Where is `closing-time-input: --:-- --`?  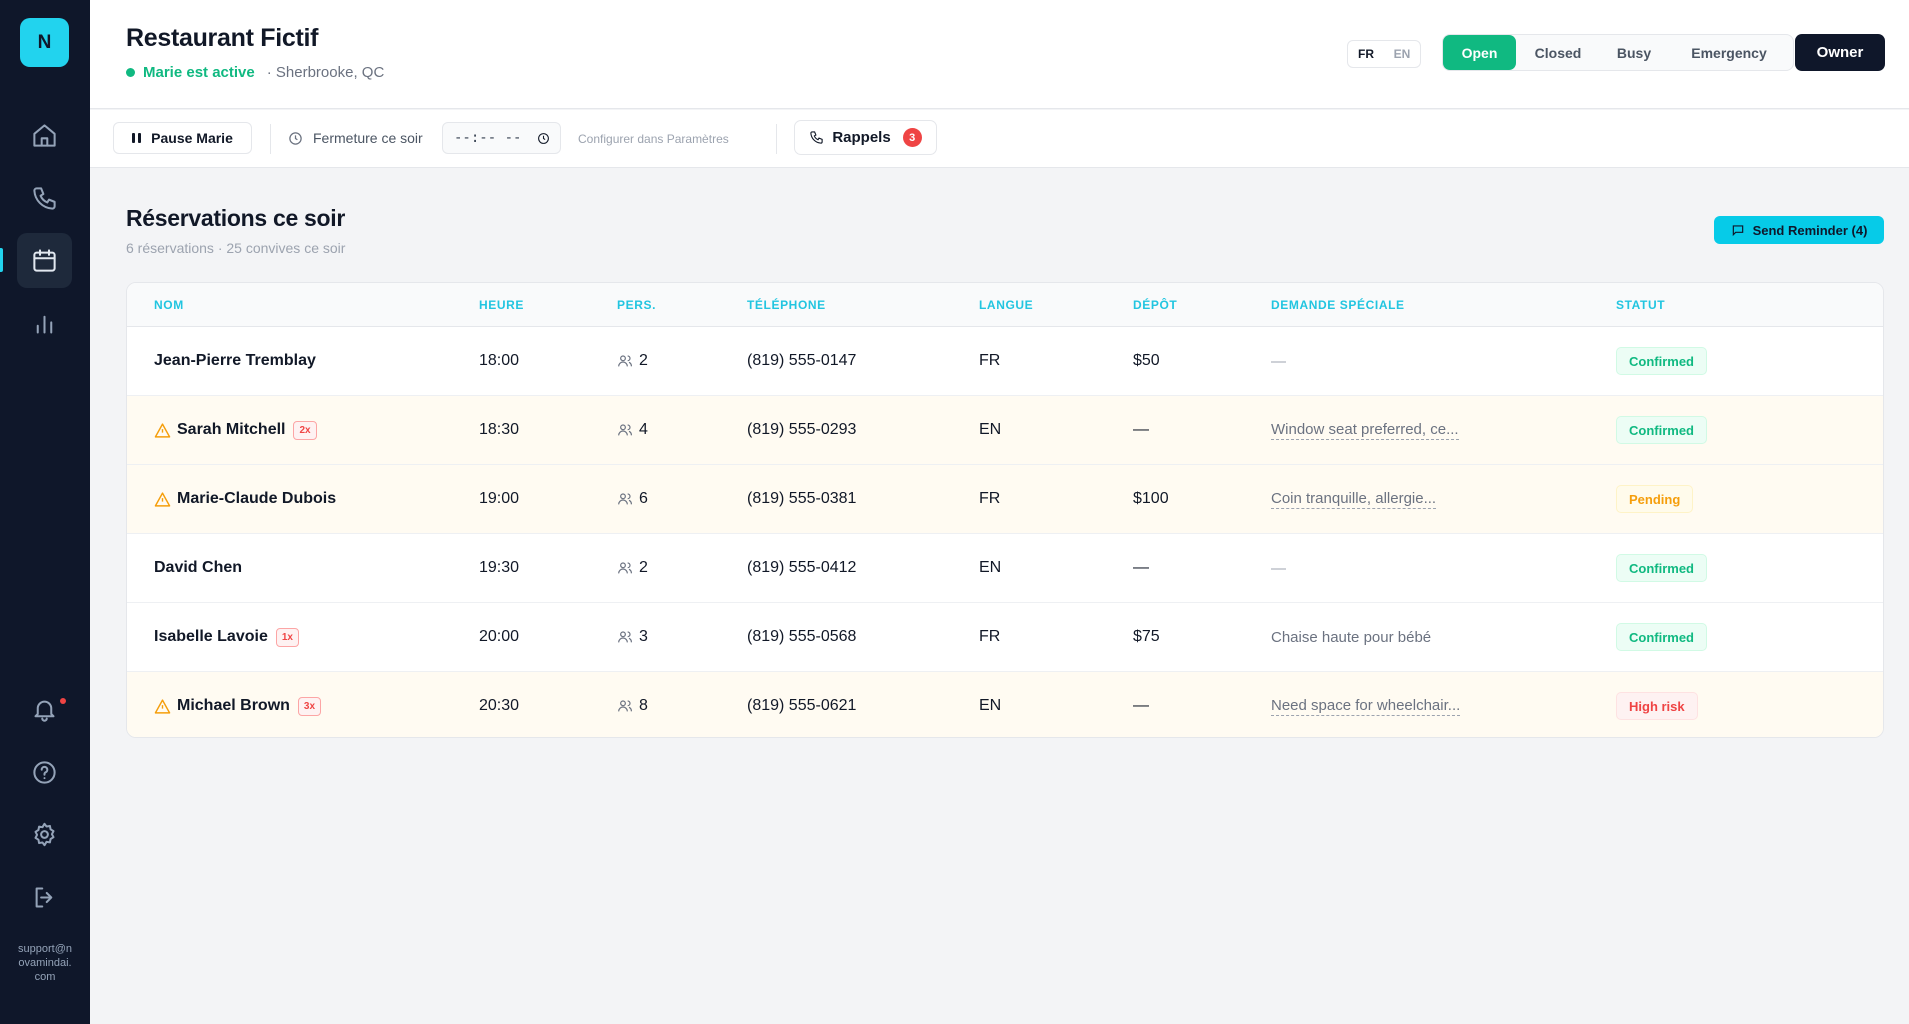
closing-time-input: --:-- -- is located at coordinates (501, 138).